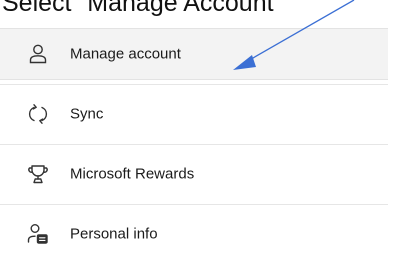  Describe the element at coordinates (114, 234) in the screenshot. I see `menu-item-label: Personal info` at that location.